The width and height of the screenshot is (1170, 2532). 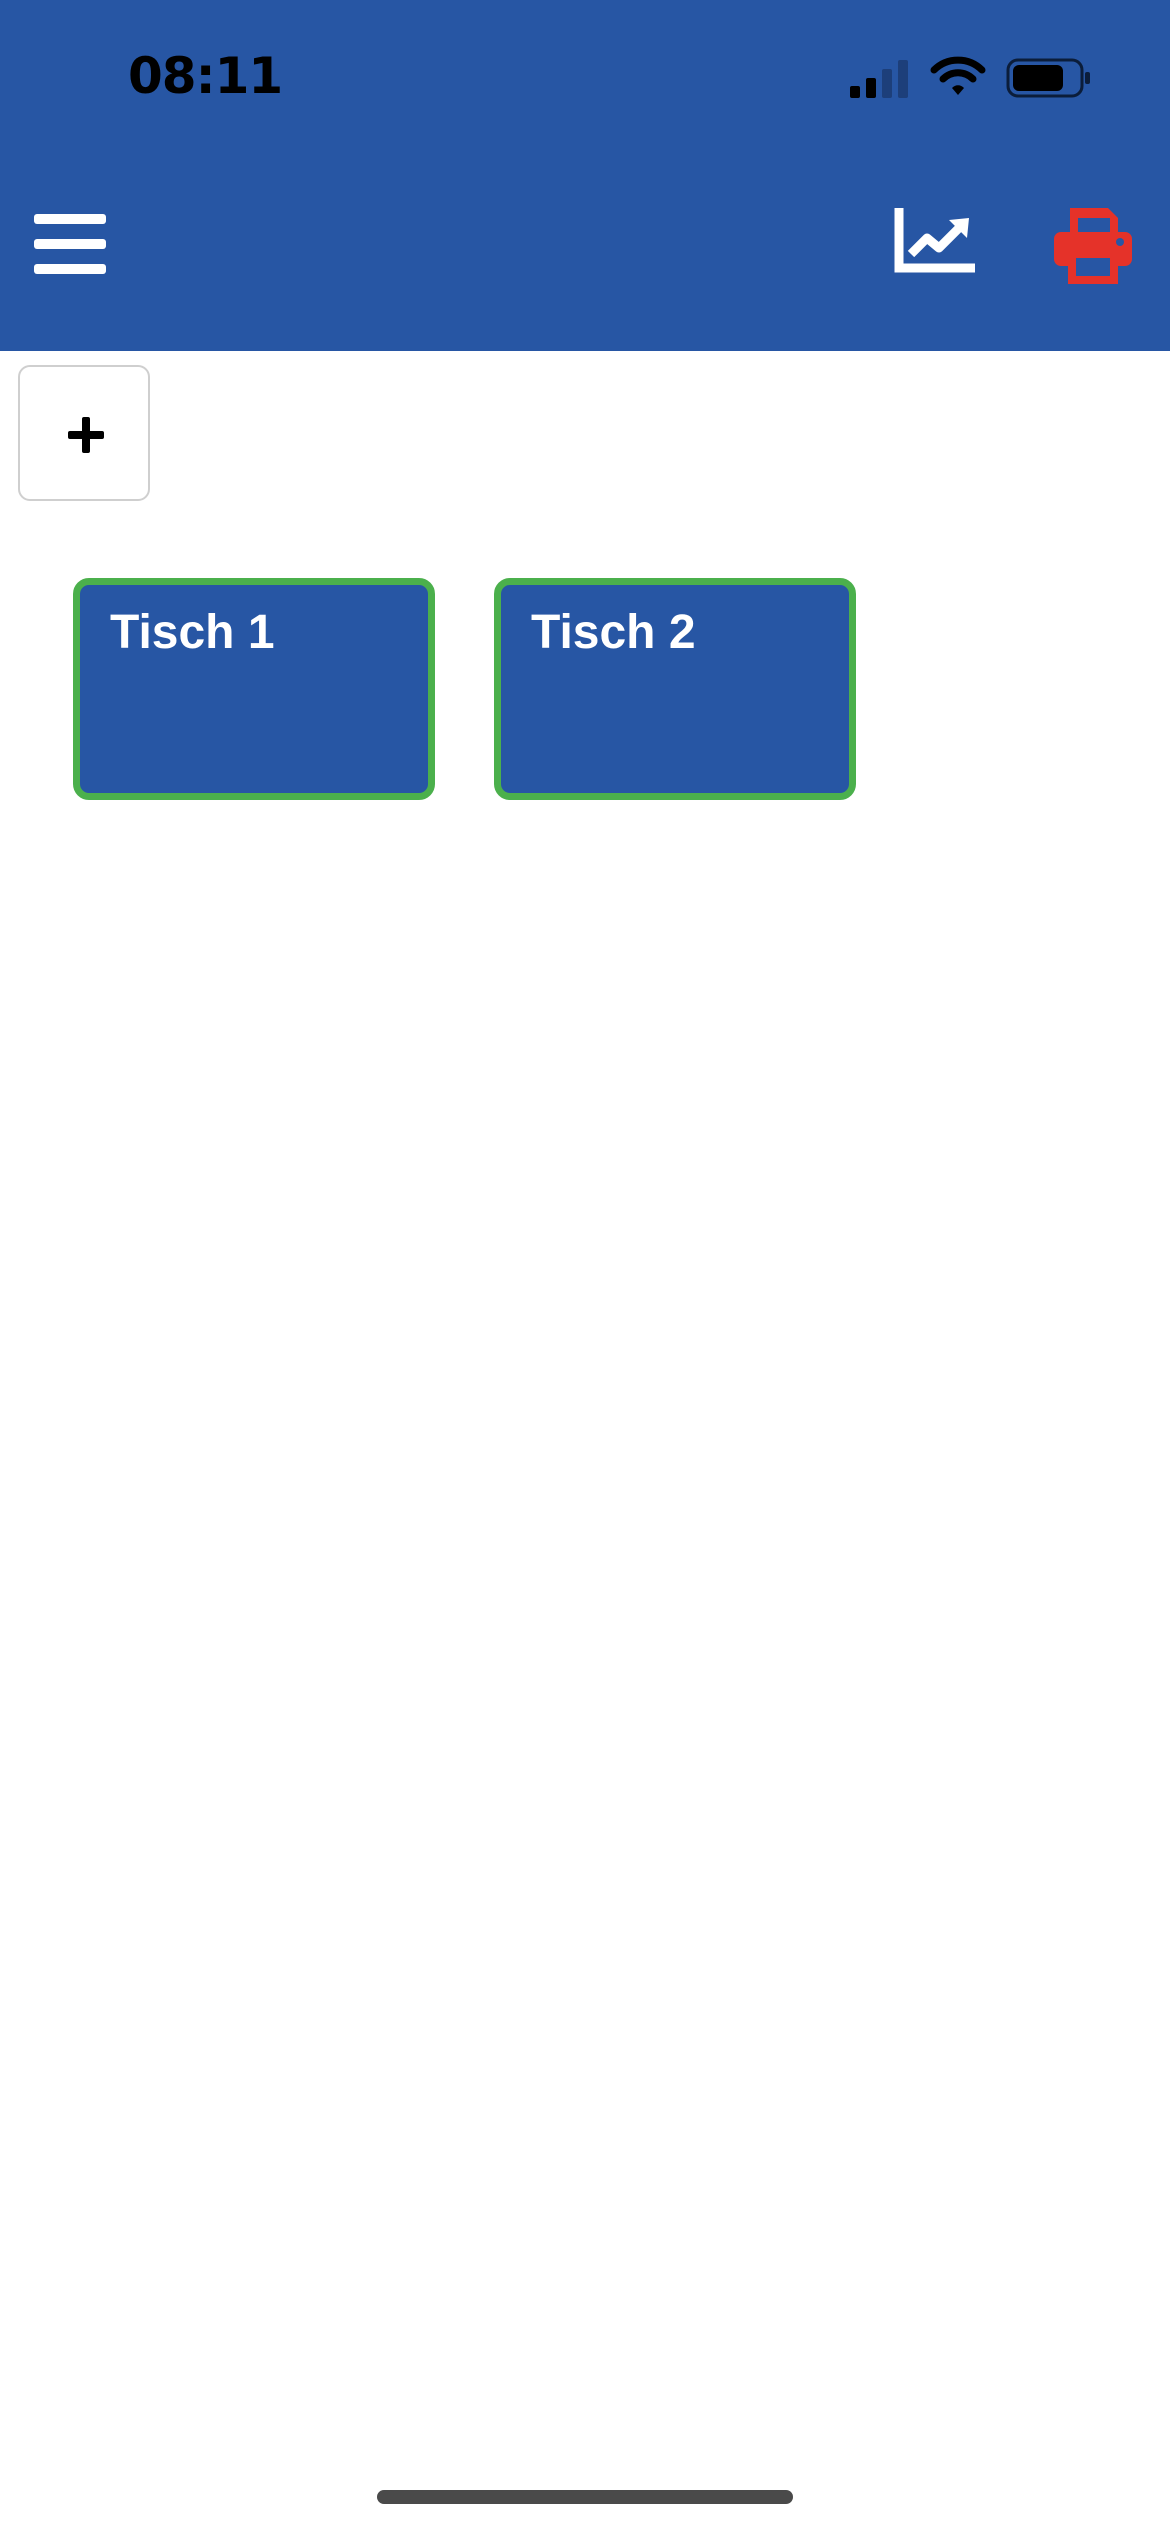 What do you see at coordinates (1093, 244) in the screenshot?
I see `print-button` at bounding box center [1093, 244].